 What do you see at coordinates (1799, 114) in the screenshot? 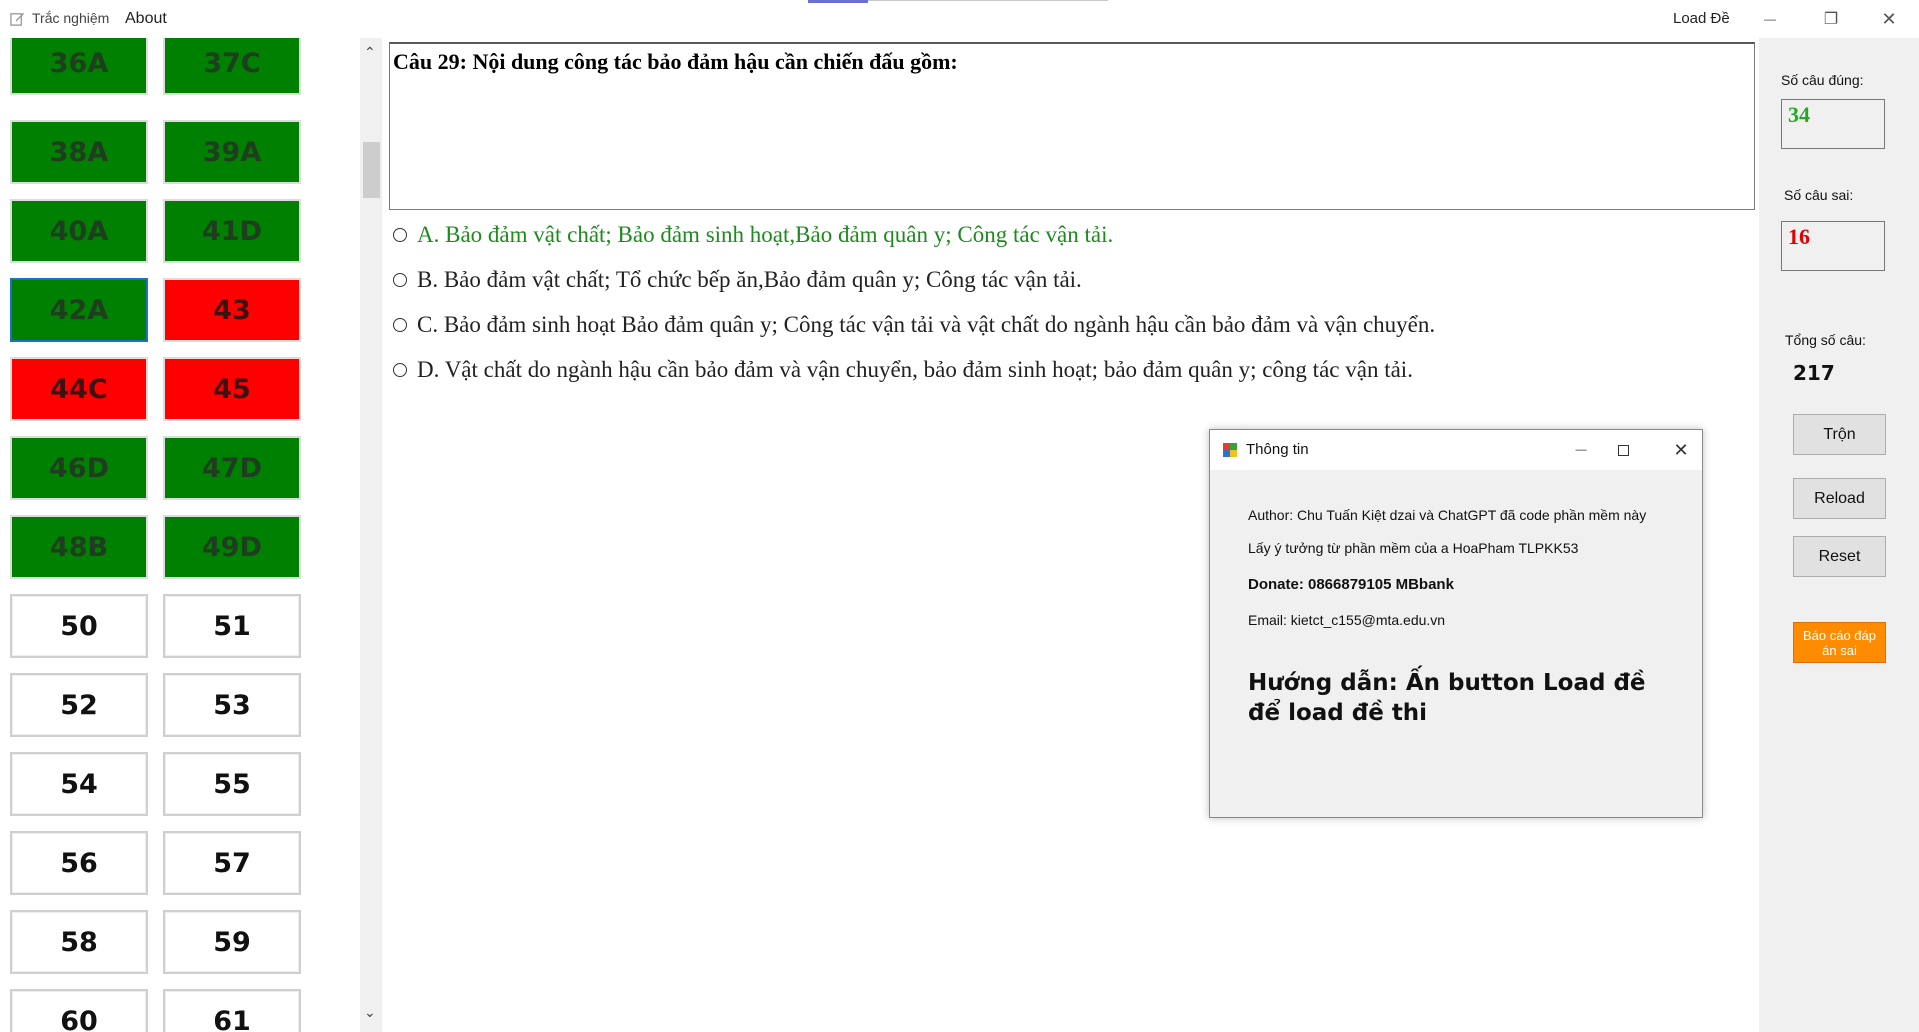
I see `correct-count-value: 34` at bounding box center [1799, 114].